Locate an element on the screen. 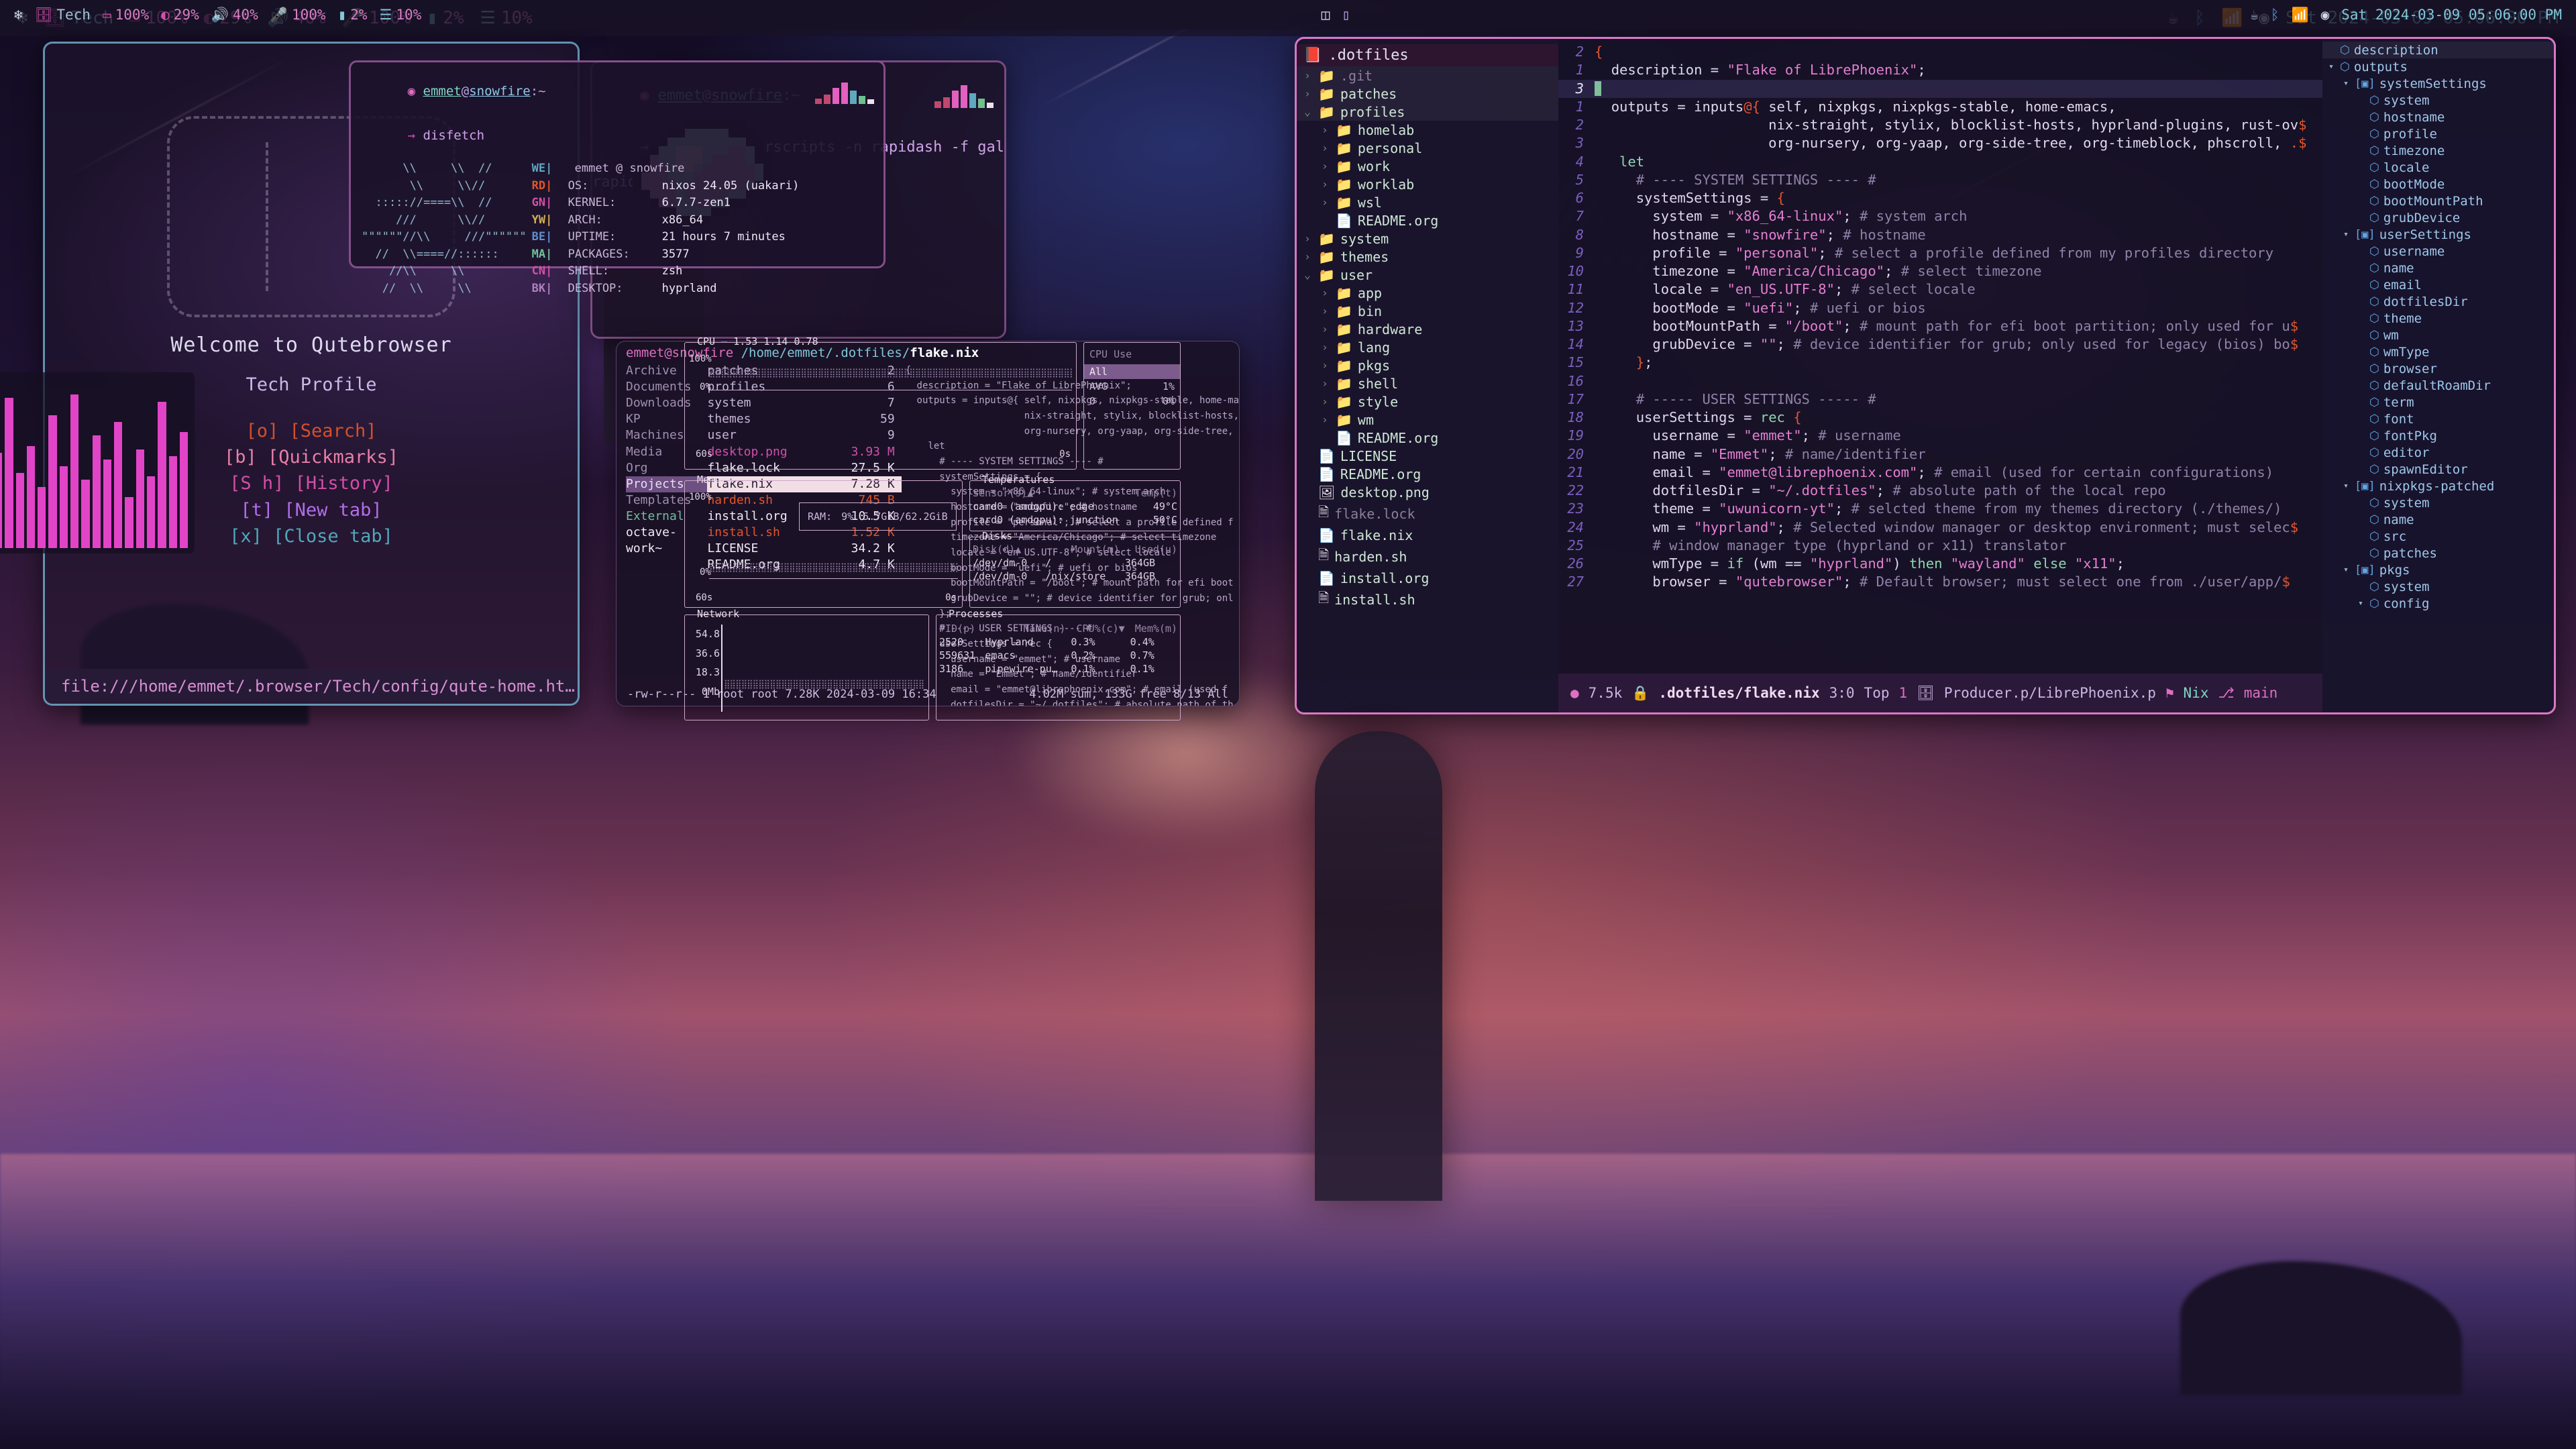 The width and height of the screenshot is (2576, 1449). chevron-down-icon: ⌄ is located at coordinates (1307, 274).